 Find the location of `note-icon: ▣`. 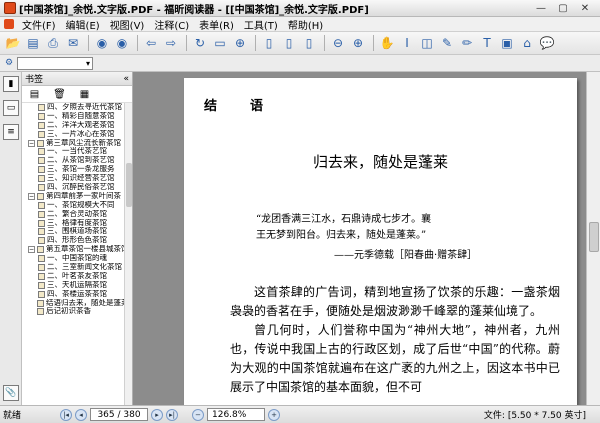

note-icon: ▣ is located at coordinates (507, 43).